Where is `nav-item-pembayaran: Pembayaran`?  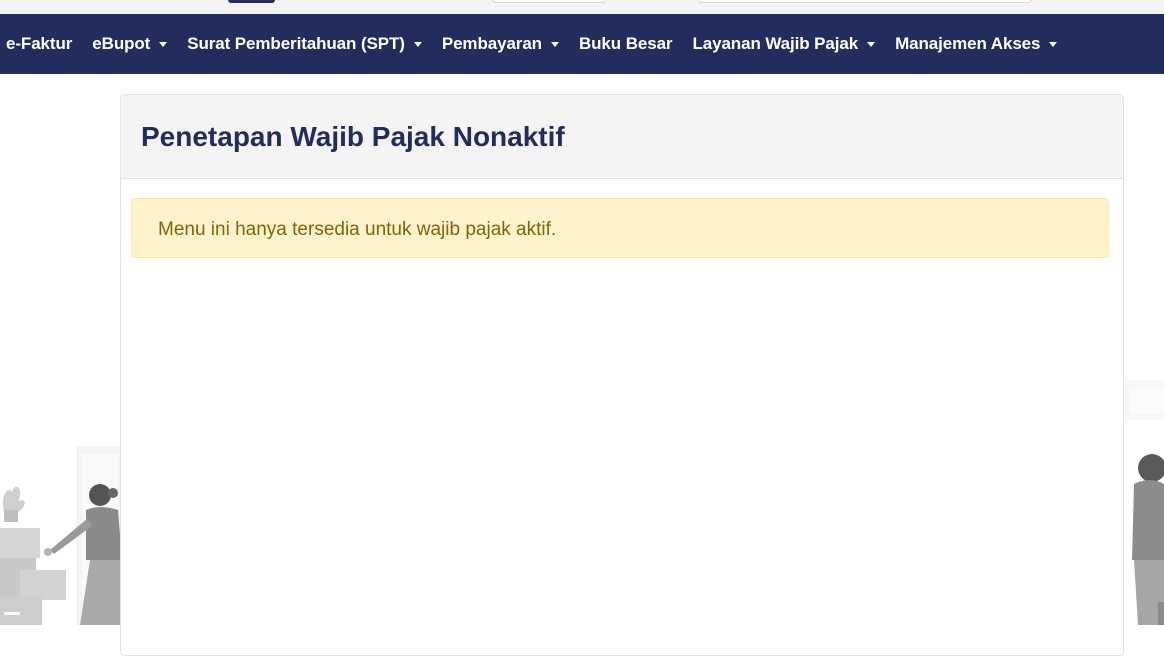 nav-item-pembayaran: Pembayaran is located at coordinates (500, 44).